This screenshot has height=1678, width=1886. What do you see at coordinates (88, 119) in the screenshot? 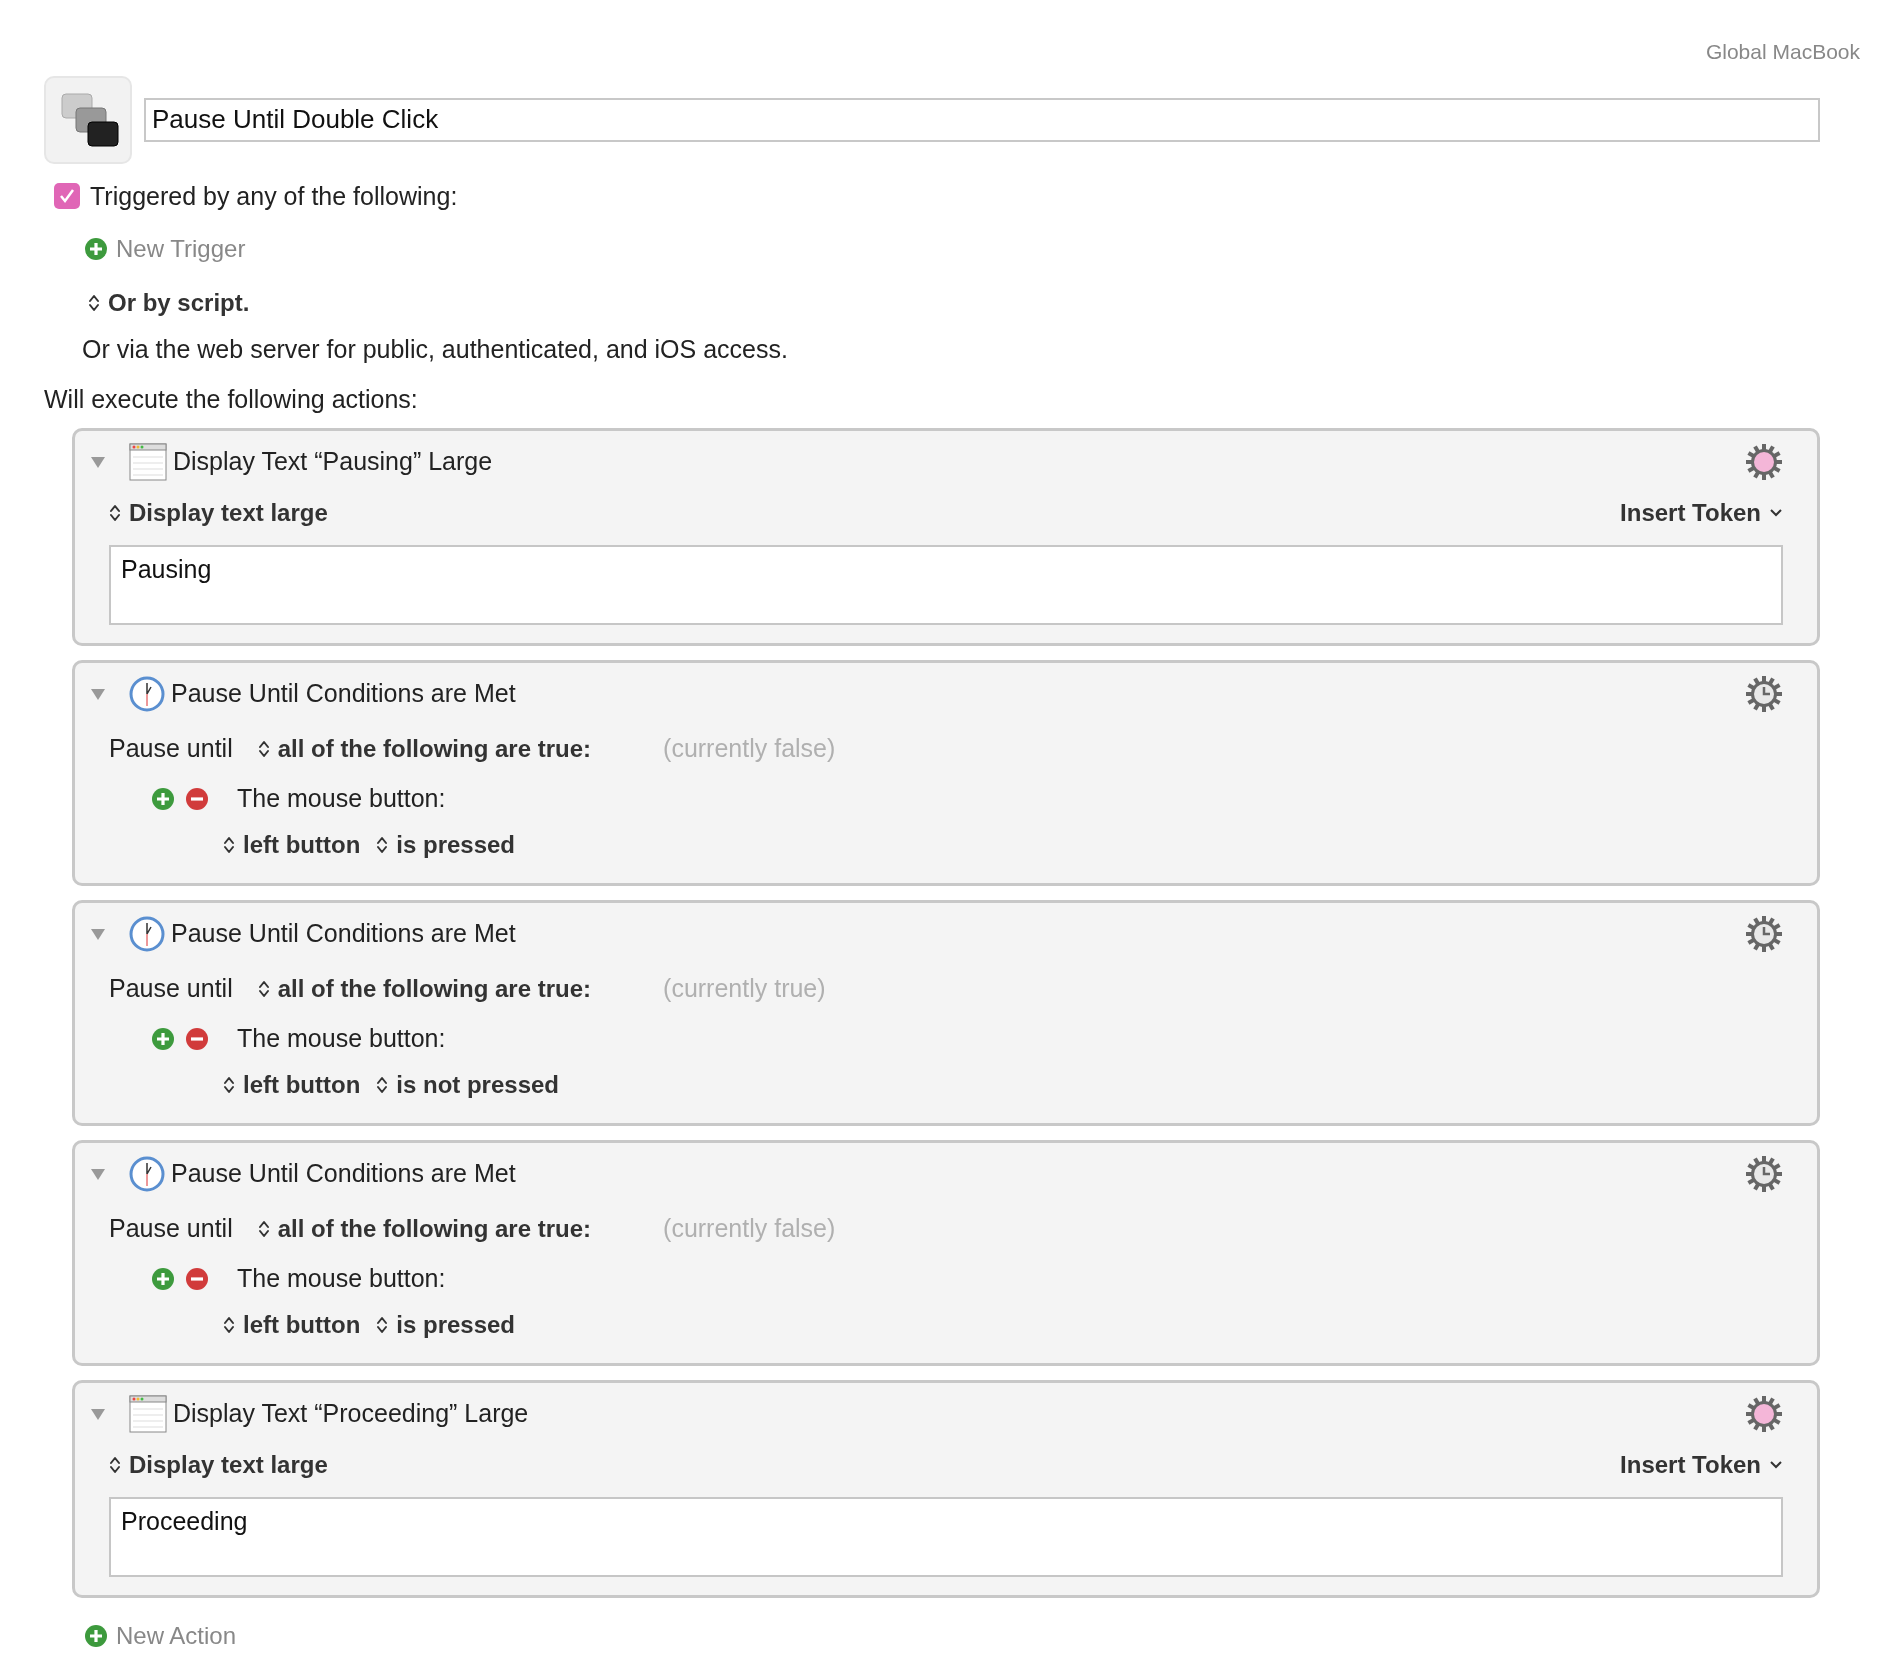
I see `macro-icon` at bounding box center [88, 119].